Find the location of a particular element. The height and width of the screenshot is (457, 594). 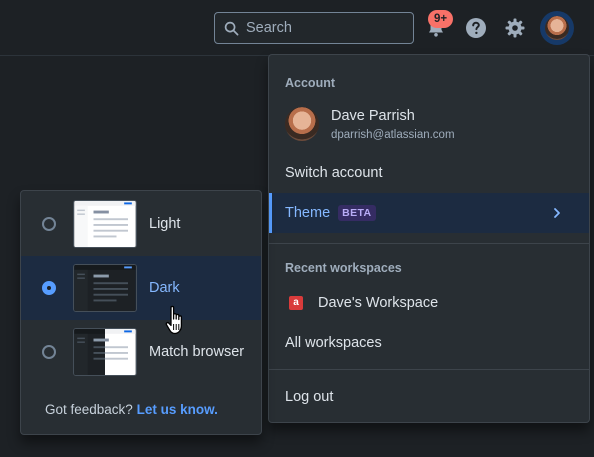

feedback-link: Let us know. is located at coordinates (177, 409).